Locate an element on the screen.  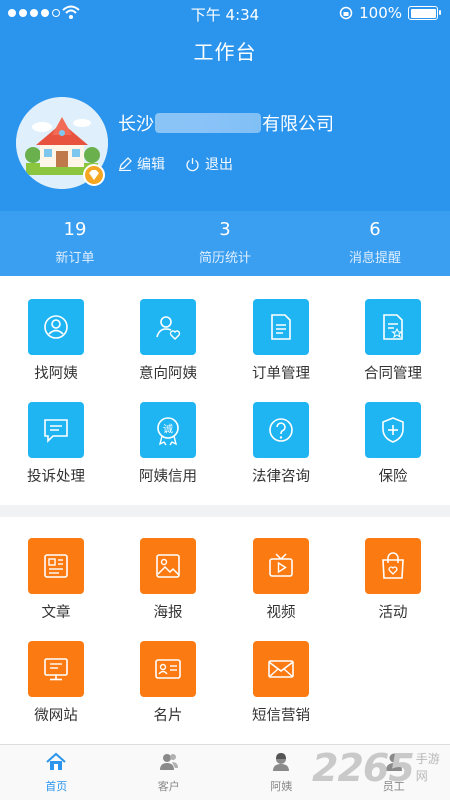
grid-item-label: 保险 is located at coordinates (393, 477).